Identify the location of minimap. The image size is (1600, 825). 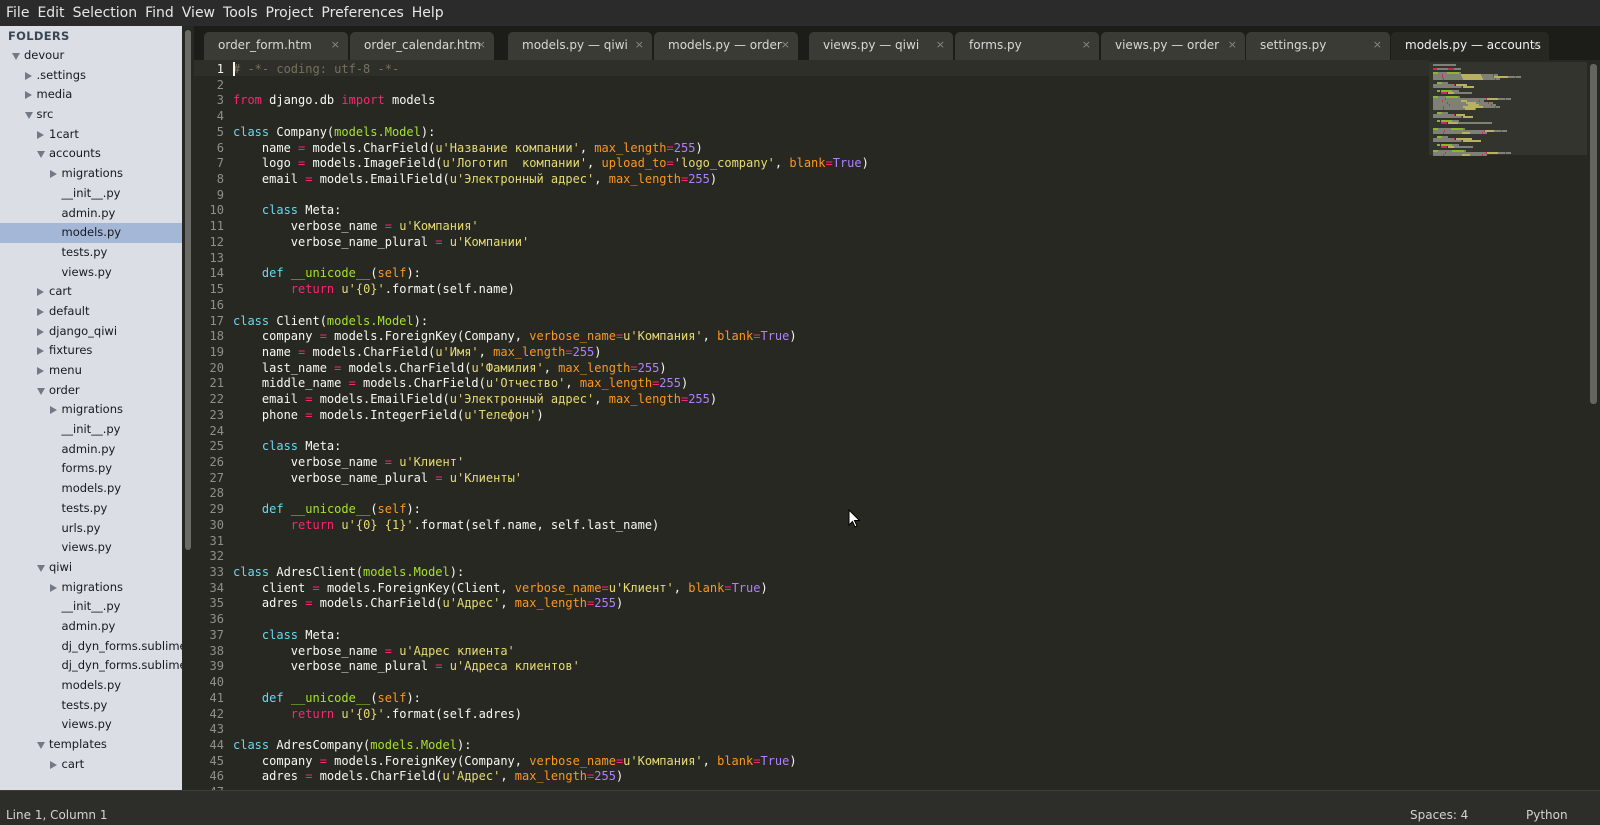
(1508, 425).